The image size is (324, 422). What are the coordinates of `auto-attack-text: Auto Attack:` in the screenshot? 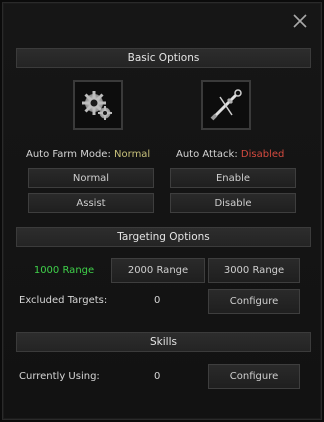 It's located at (207, 154).